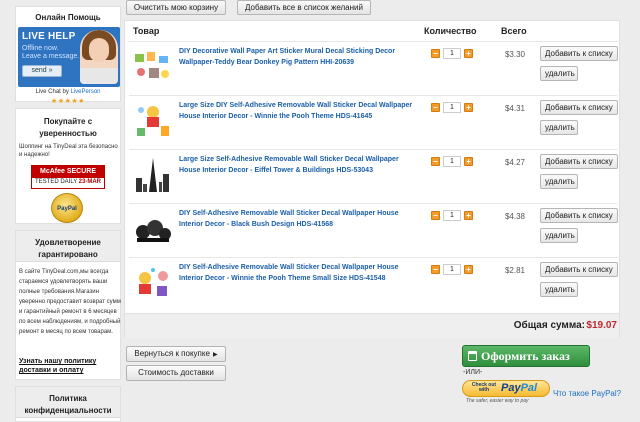 The width and height of the screenshot is (640, 422). What do you see at coordinates (372, 325) in the screenshot?
I see `cart-total-bar: Общая сумма: $19.07` at bounding box center [372, 325].